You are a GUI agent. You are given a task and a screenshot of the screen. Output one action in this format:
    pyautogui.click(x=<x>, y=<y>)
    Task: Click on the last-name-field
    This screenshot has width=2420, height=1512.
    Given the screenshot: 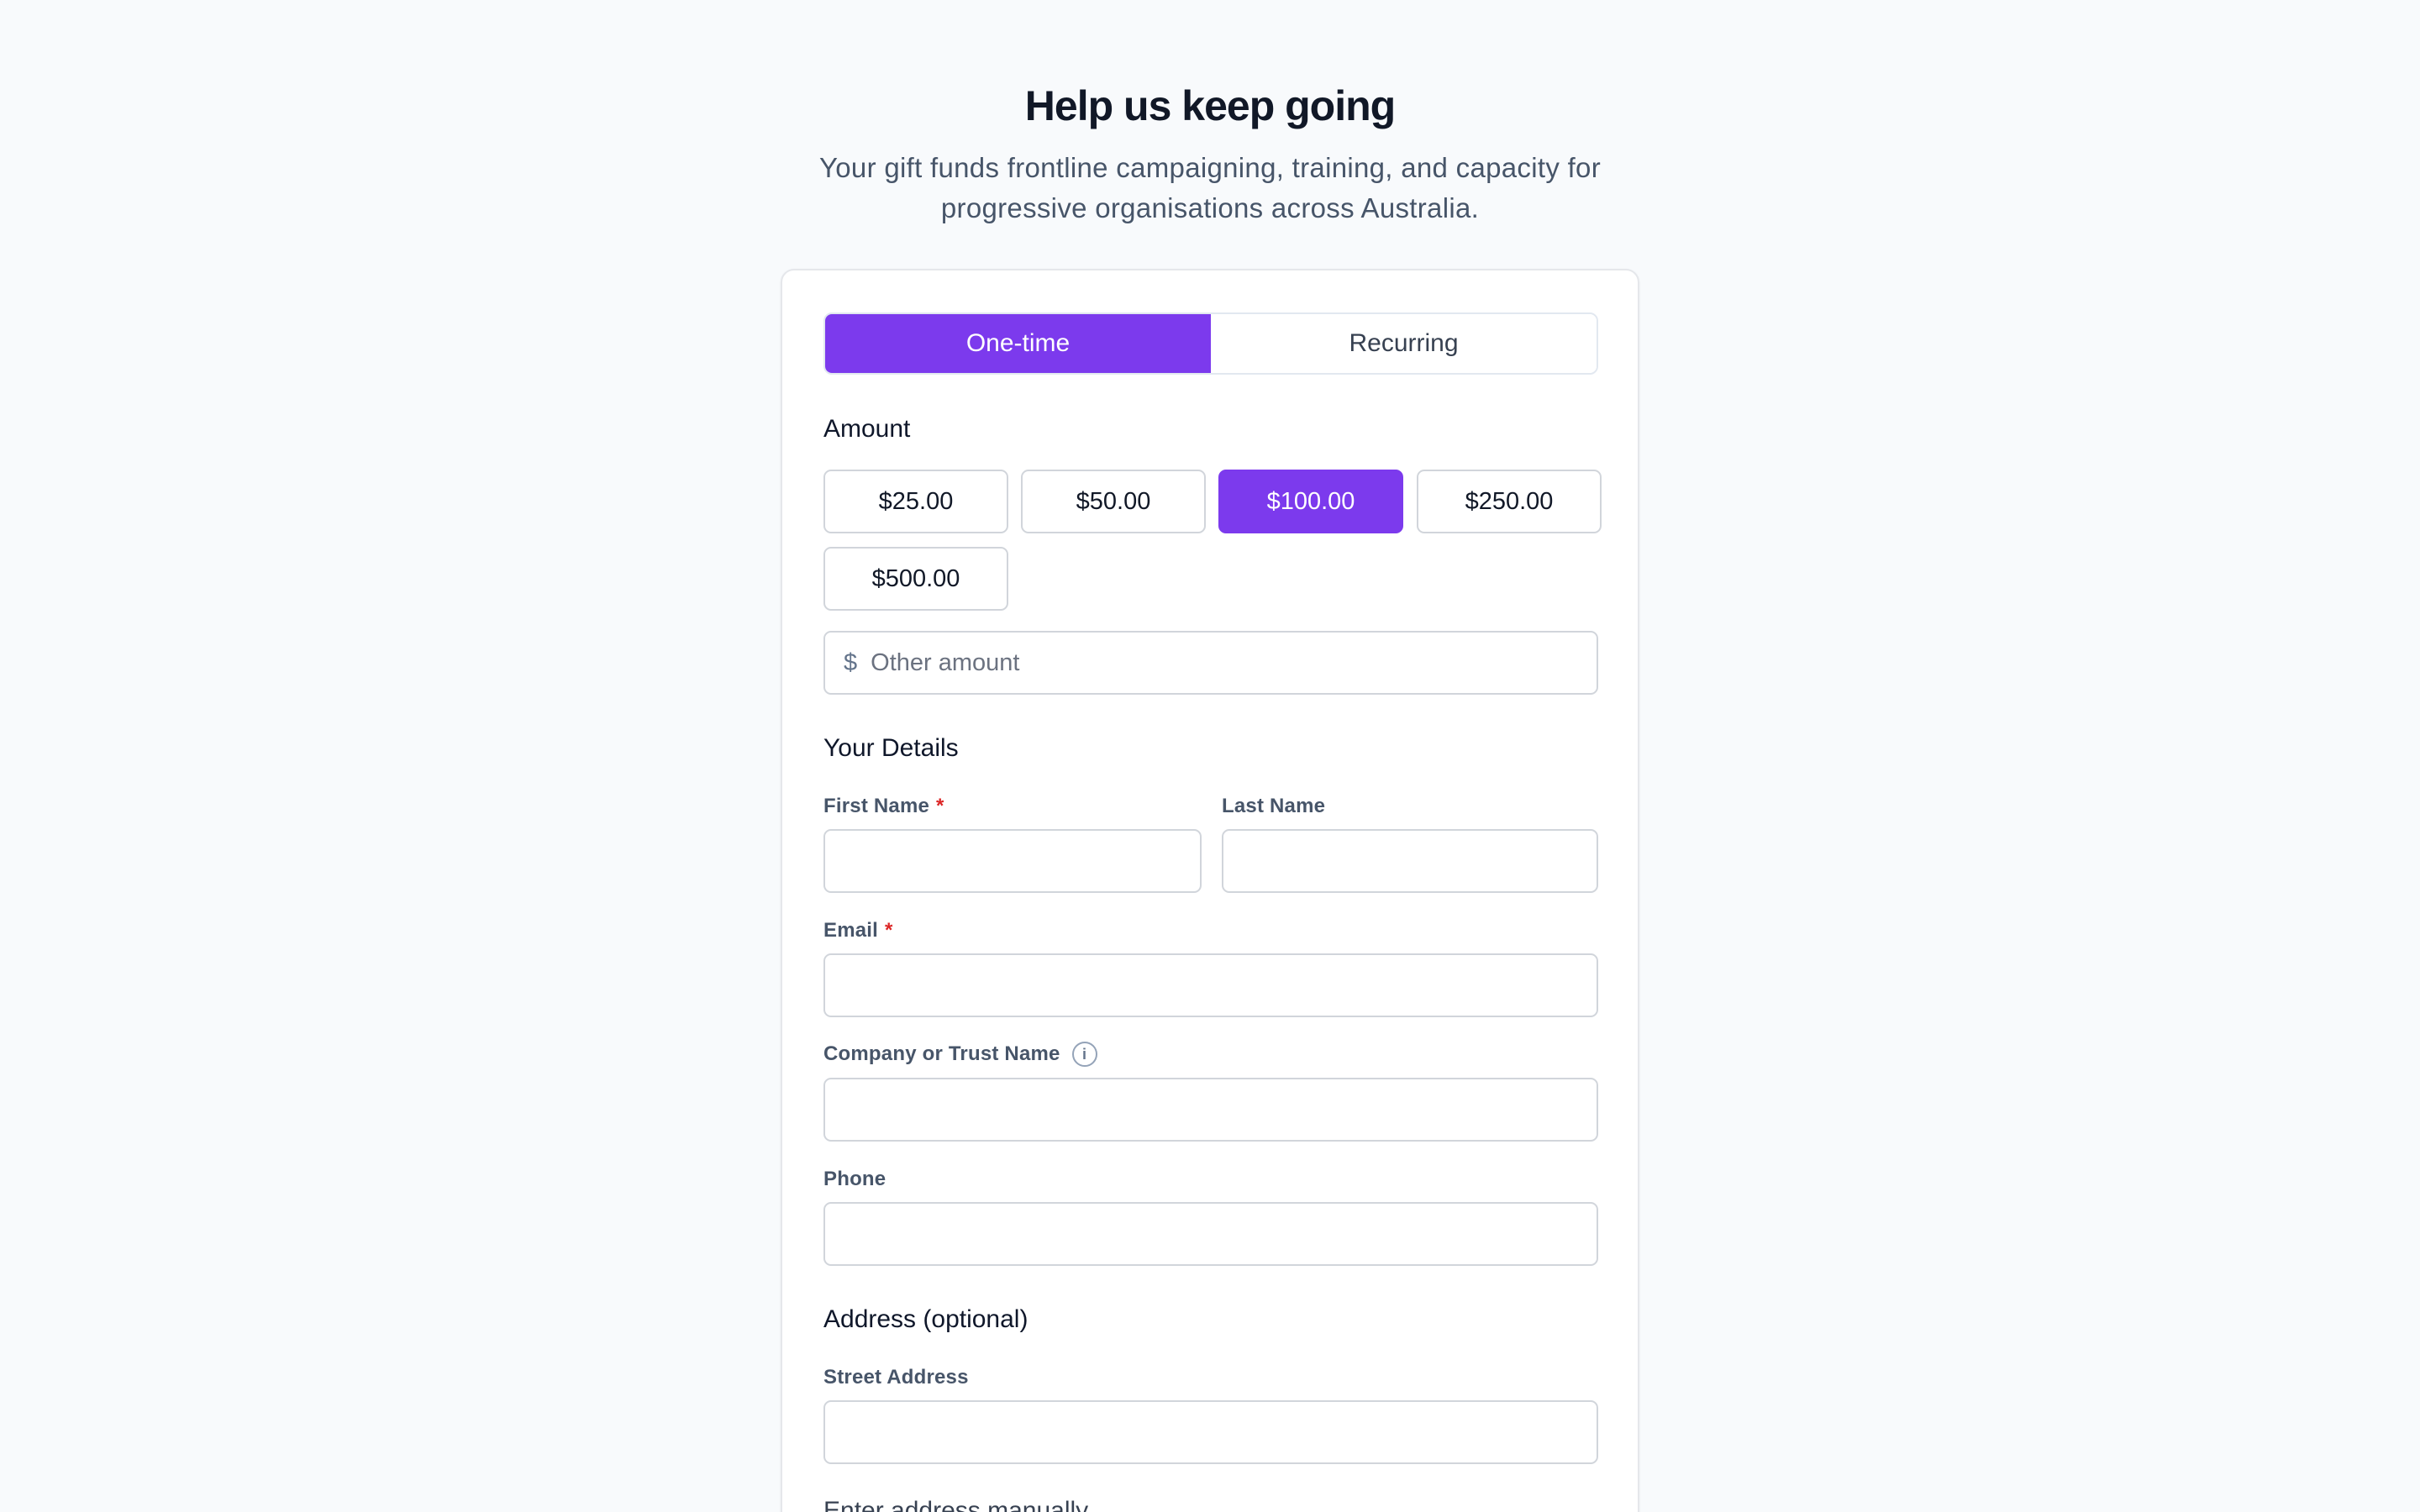 What is the action you would take?
    pyautogui.click(x=1410, y=861)
    